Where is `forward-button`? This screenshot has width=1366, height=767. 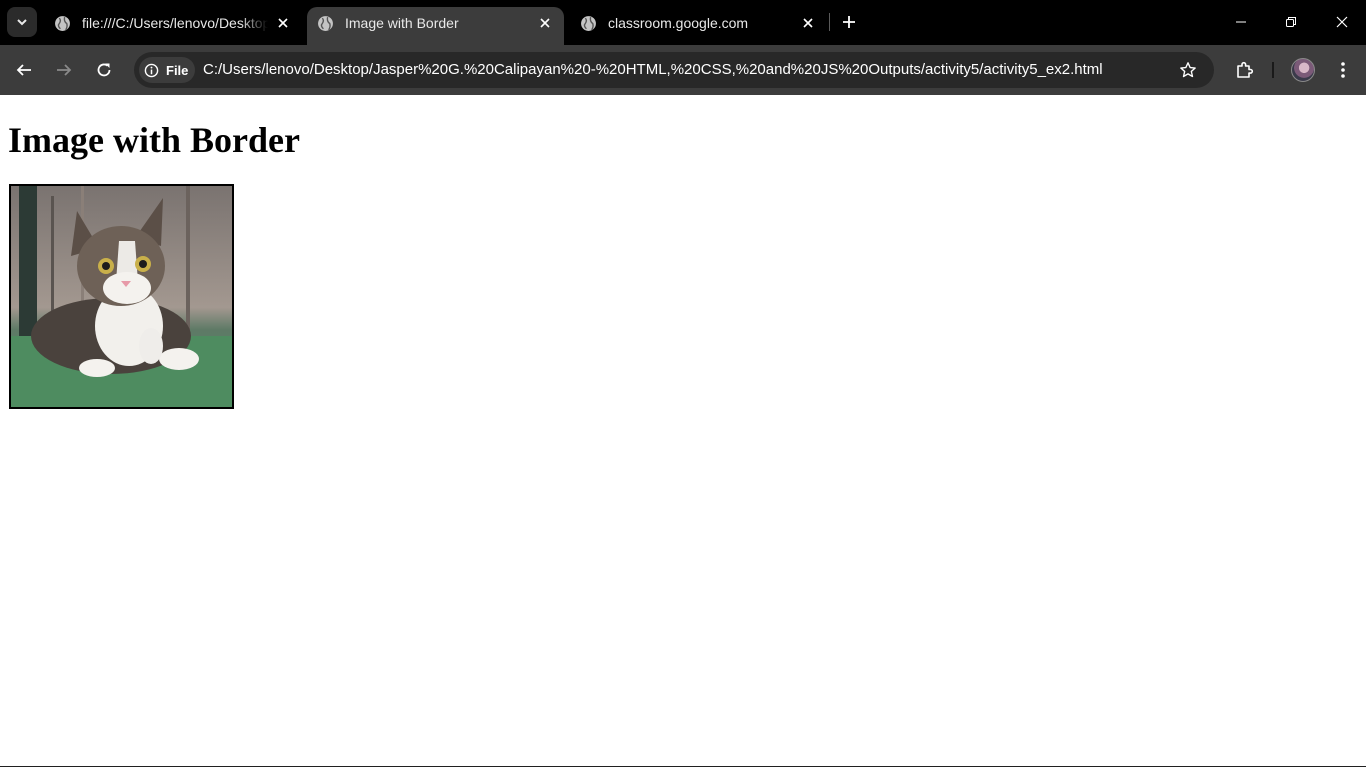 forward-button is located at coordinates (64, 70).